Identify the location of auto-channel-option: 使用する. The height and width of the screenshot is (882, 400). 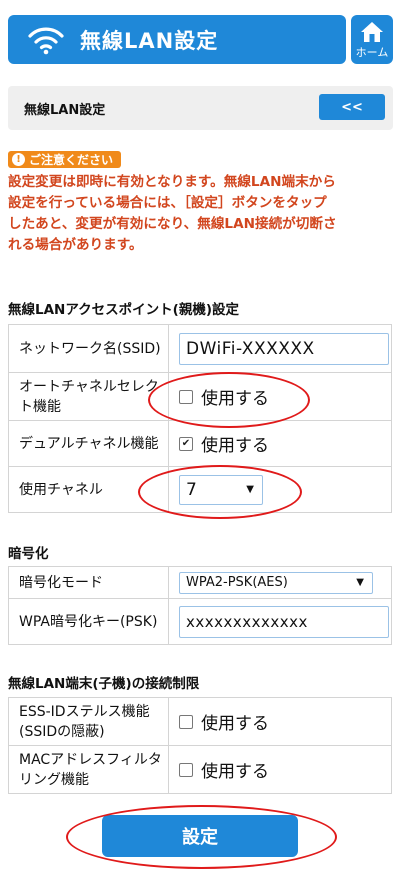
(285, 396).